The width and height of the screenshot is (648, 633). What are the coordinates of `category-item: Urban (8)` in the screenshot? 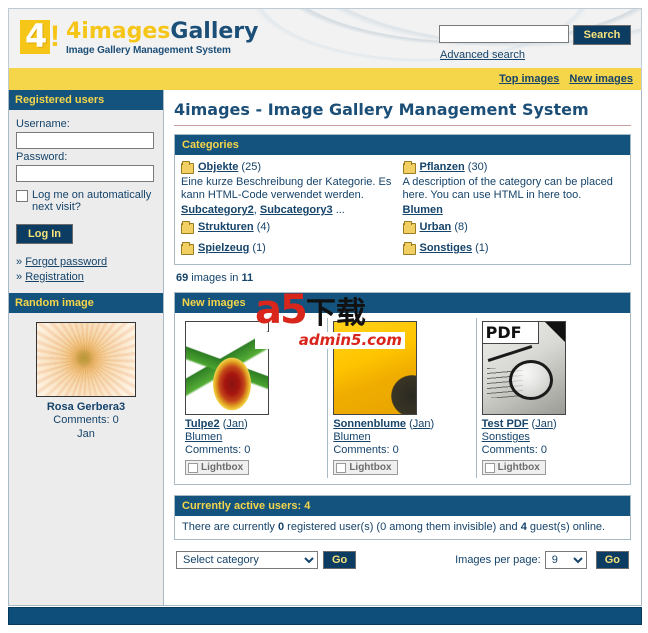 It's located at (510, 227).